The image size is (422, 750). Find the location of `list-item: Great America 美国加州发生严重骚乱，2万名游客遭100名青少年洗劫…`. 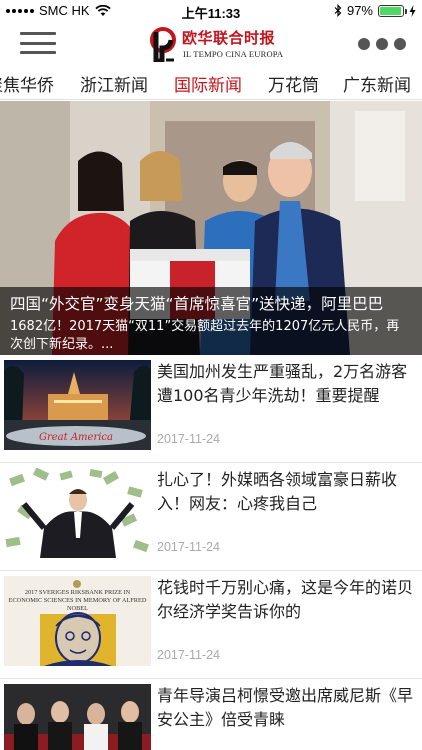

list-item: Great America 美国加州发生严重骚乱，2万名游客遭100名青少年洗劫… is located at coordinates (211, 409).